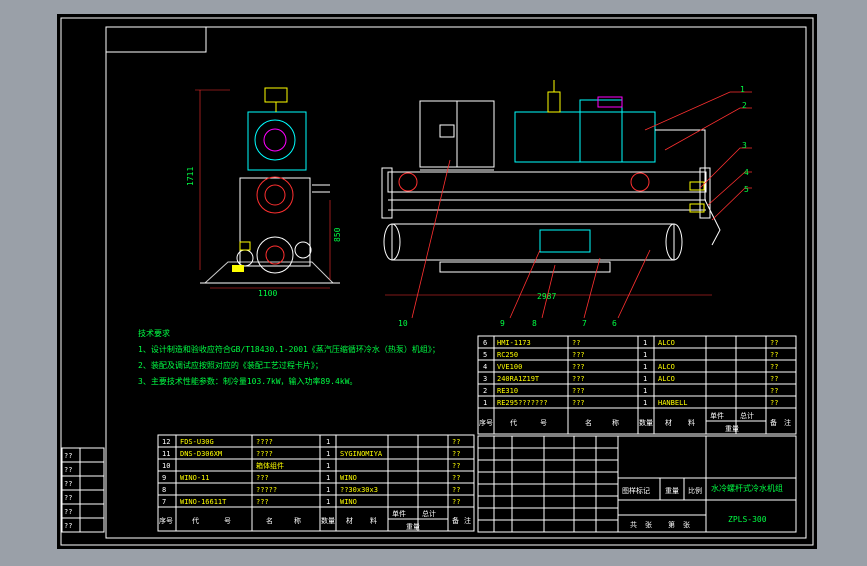  What do you see at coordinates (270, 465) in the screenshot?
I see `parts-lower-name: 箱体组件` at bounding box center [270, 465].